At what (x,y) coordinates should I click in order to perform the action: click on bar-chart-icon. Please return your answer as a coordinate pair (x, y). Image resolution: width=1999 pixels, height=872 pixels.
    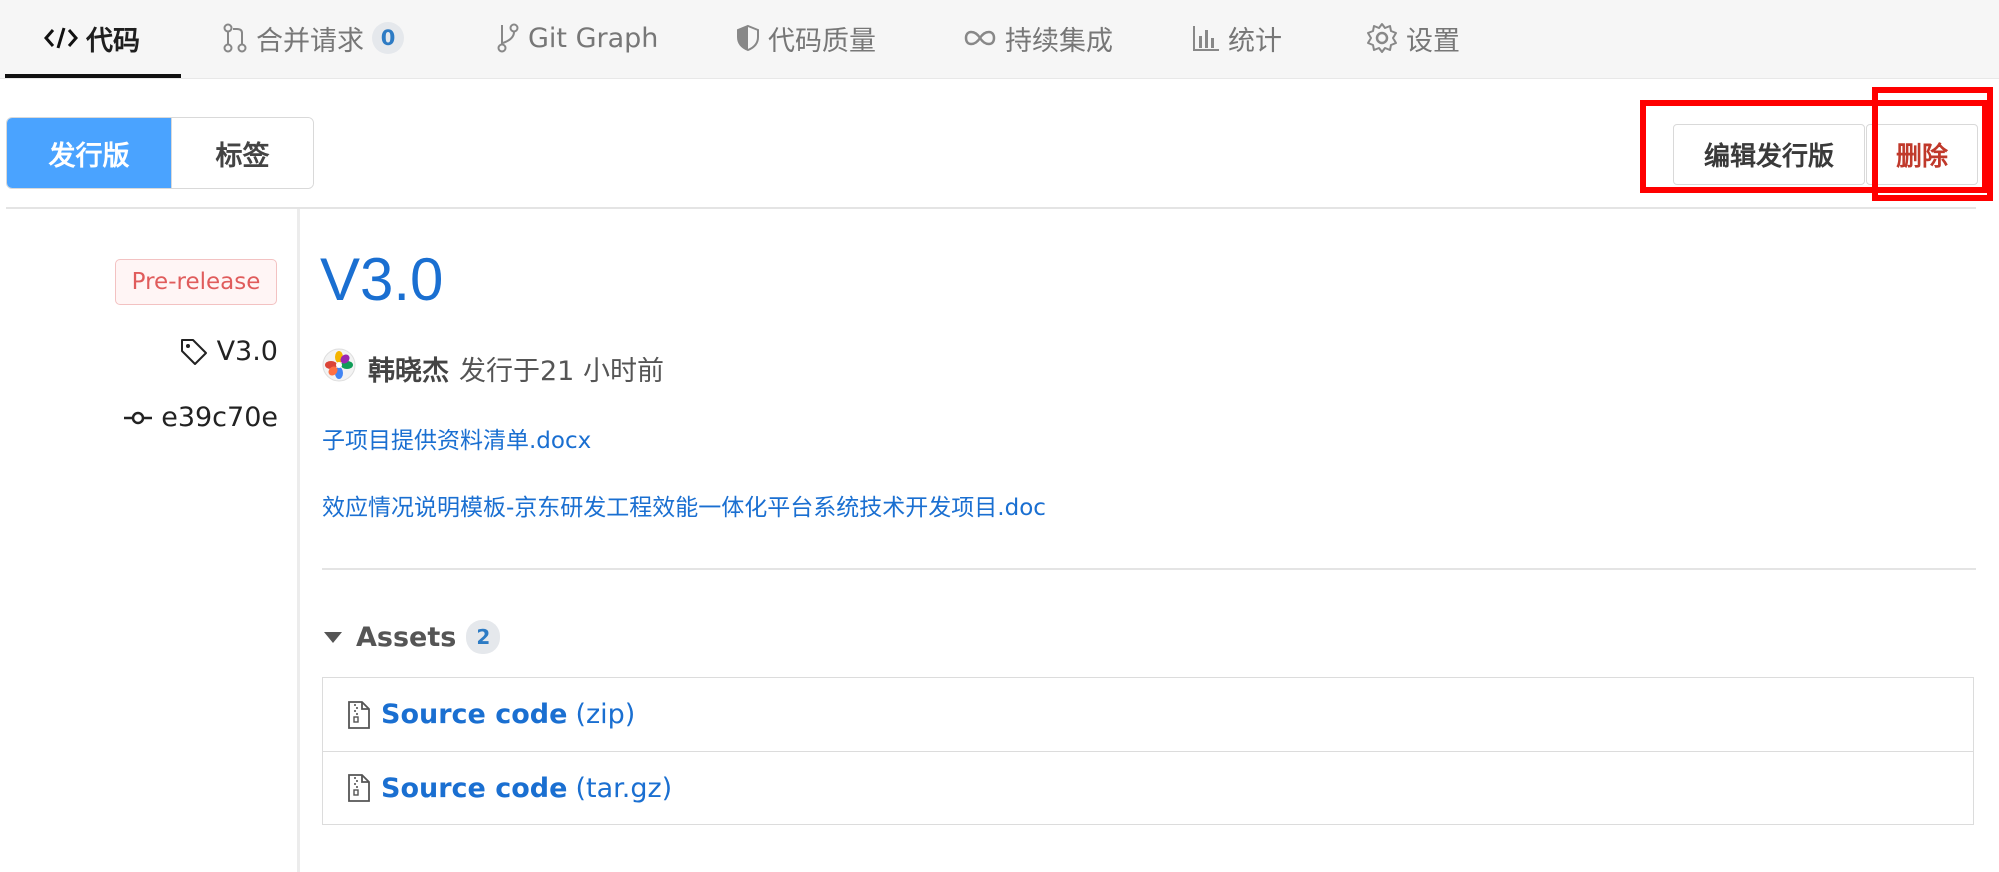
    Looking at the image, I should click on (1206, 38).